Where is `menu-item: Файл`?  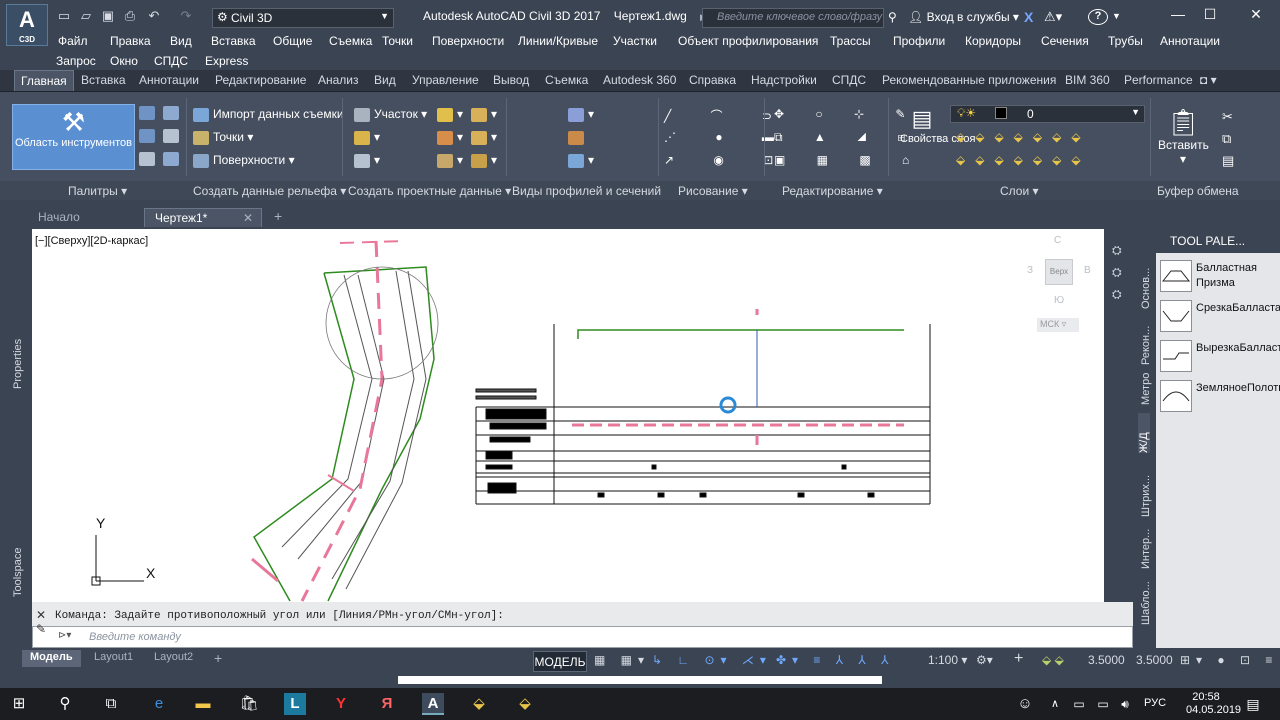 menu-item: Файл is located at coordinates (73, 41).